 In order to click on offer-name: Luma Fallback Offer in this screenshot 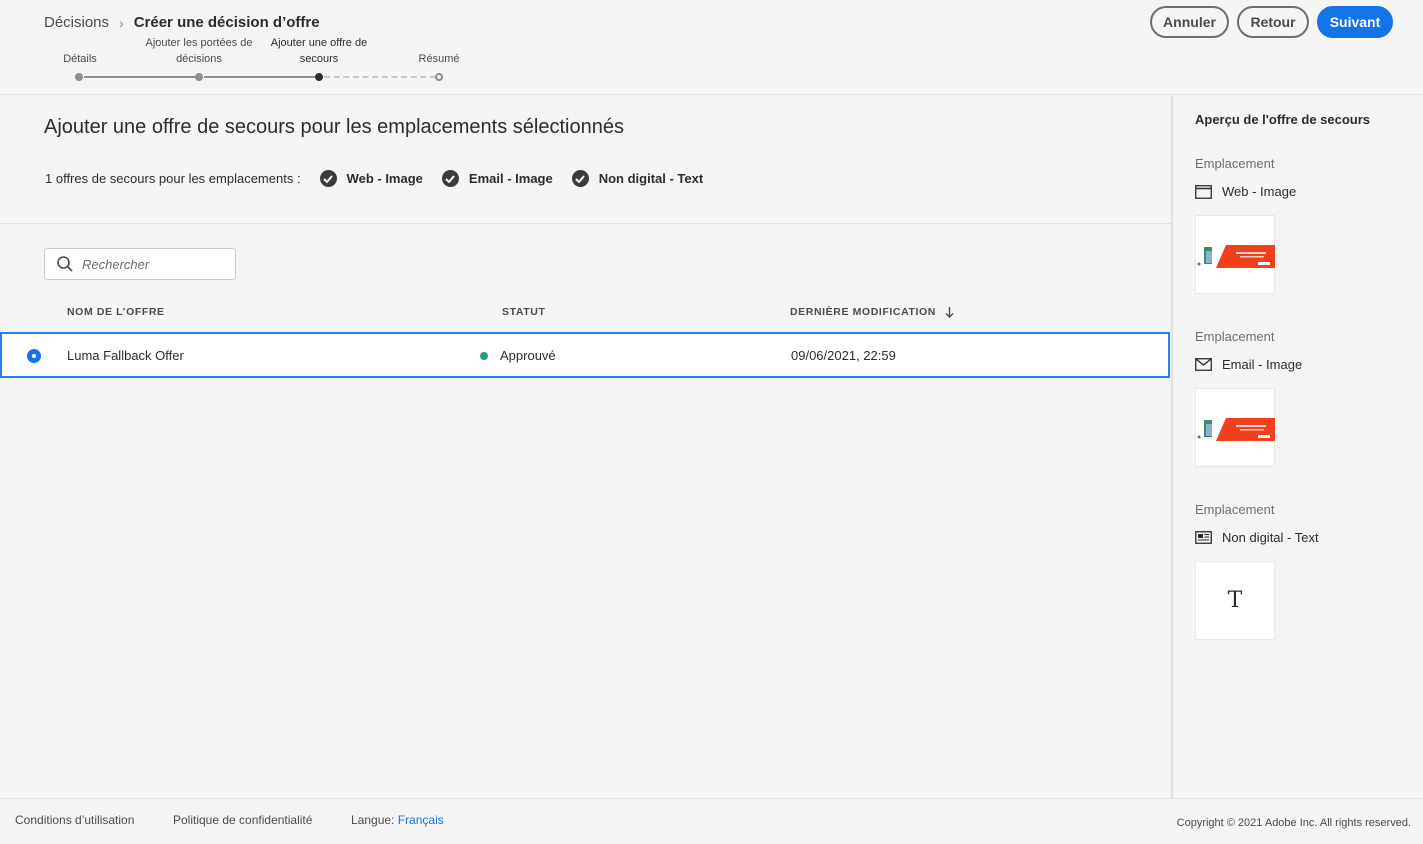, I will do `click(125, 355)`.